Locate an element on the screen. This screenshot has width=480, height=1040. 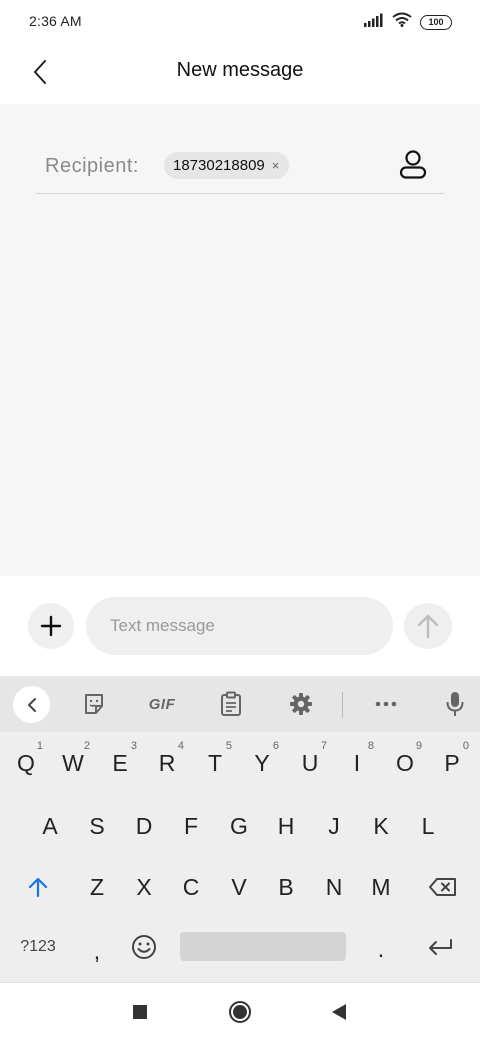
backspace-icon is located at coordinates (442, 887).